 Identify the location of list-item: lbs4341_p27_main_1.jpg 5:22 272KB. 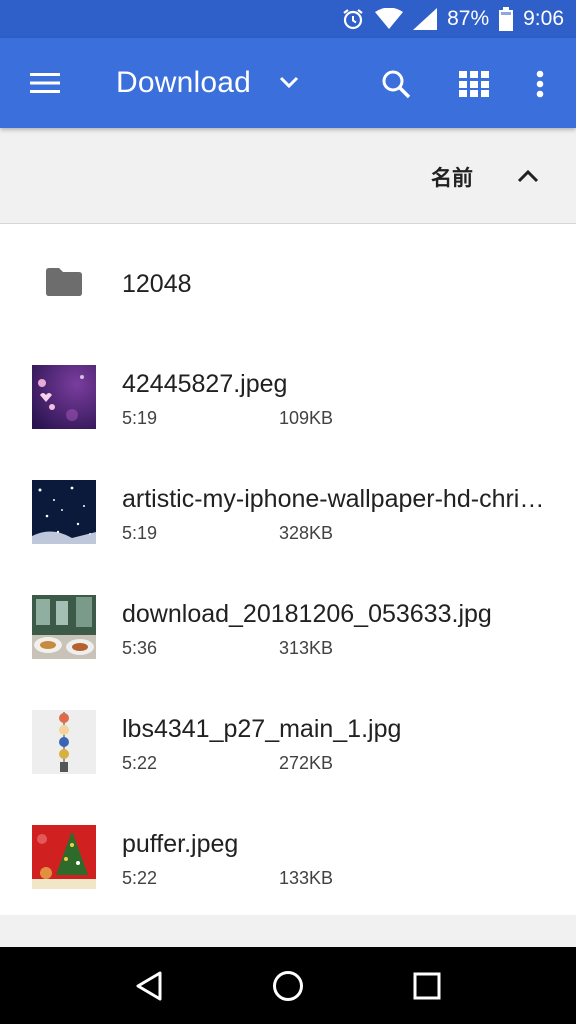
(288, 742).